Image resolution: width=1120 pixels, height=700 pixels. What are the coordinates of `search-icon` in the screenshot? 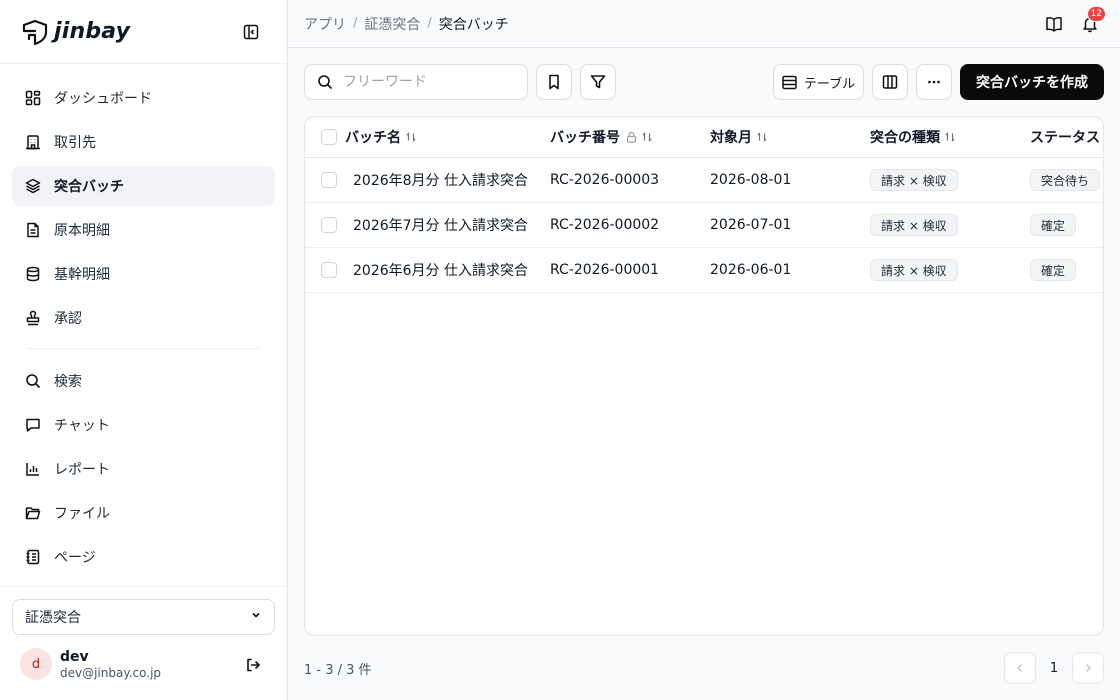 It's located at (325, 82).